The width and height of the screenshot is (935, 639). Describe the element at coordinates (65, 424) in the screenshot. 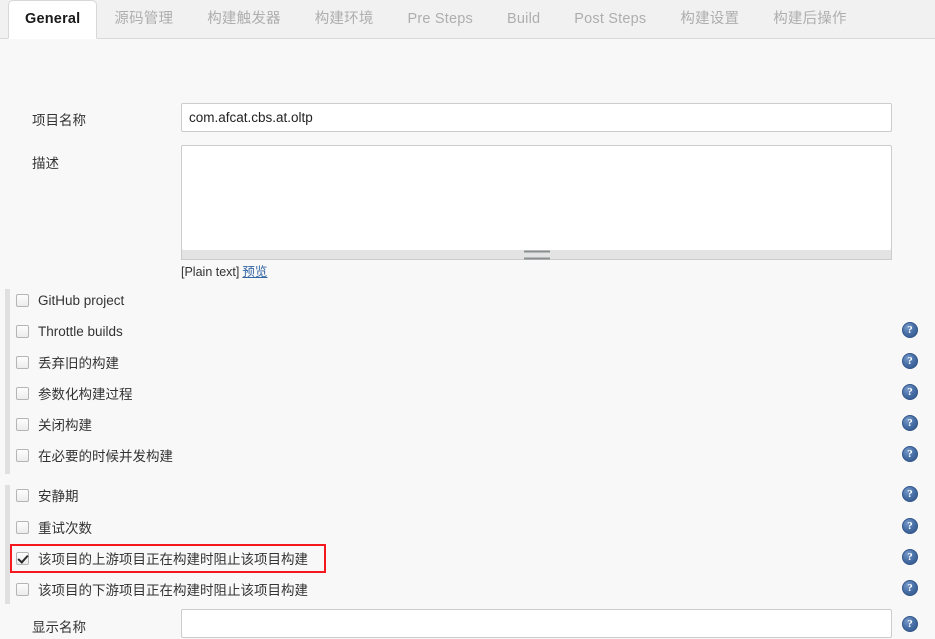

I see `checkbox-label: 关闭构建` at that location.